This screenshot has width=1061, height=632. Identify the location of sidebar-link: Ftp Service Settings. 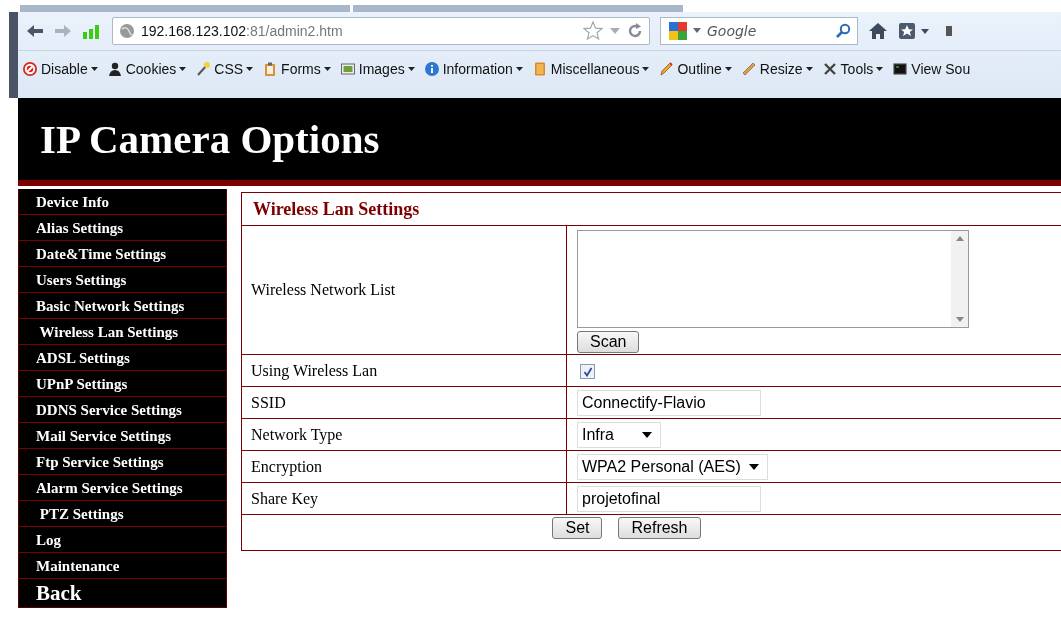
(122, 462).